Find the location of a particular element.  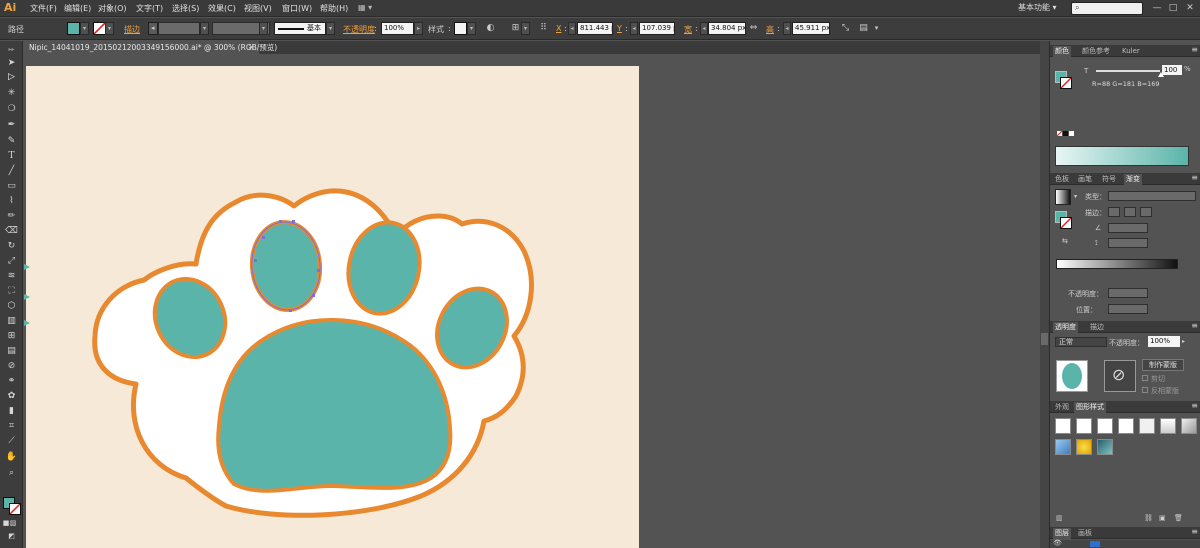

graphic-style-swatch is located at coordinates (460, 28).